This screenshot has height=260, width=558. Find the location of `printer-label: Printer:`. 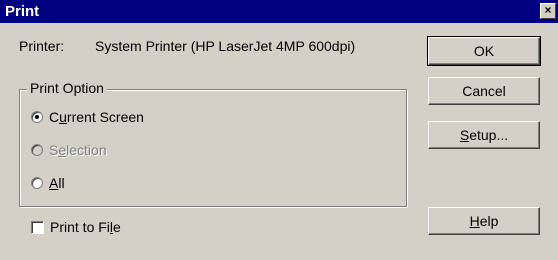

printer-label: Printer: is located at coordinates (42, 46).